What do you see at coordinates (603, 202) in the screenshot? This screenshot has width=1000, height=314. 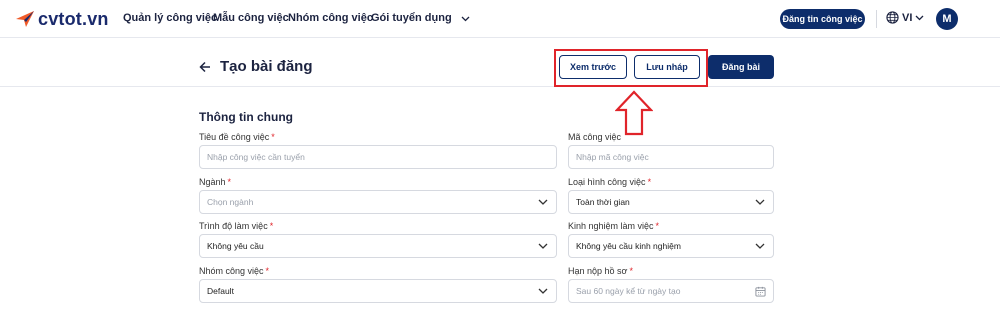 I see `job-type-value: Toàn thời gian` at bounding box center [603, 202].